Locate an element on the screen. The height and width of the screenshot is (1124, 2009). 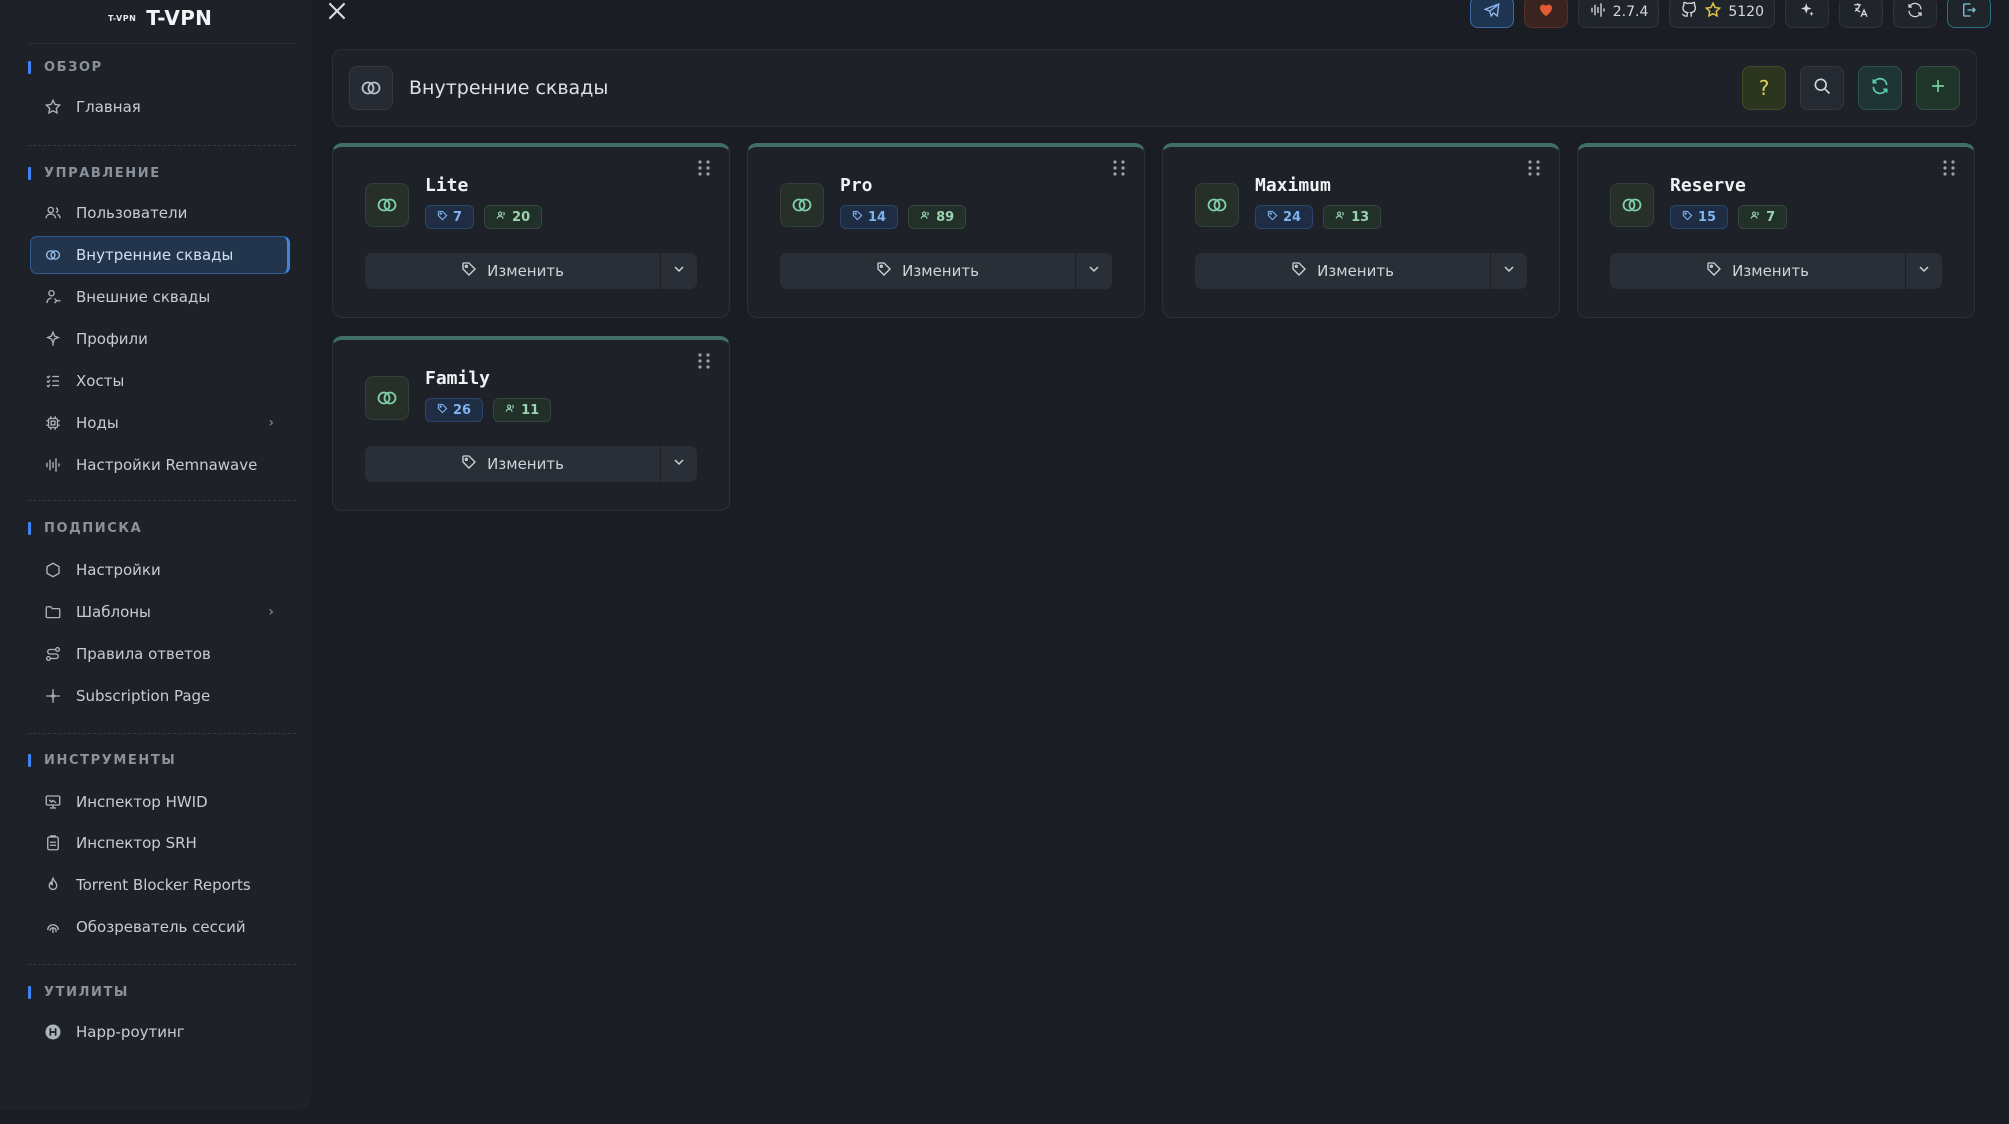
hexagon-icon is located at coordinates (53, 570).